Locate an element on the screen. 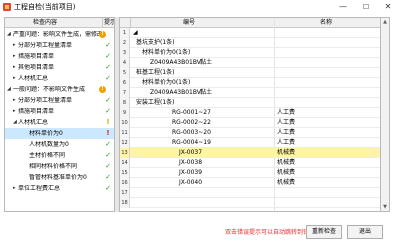  table-row: 18 is located at coordinates (250, 203).